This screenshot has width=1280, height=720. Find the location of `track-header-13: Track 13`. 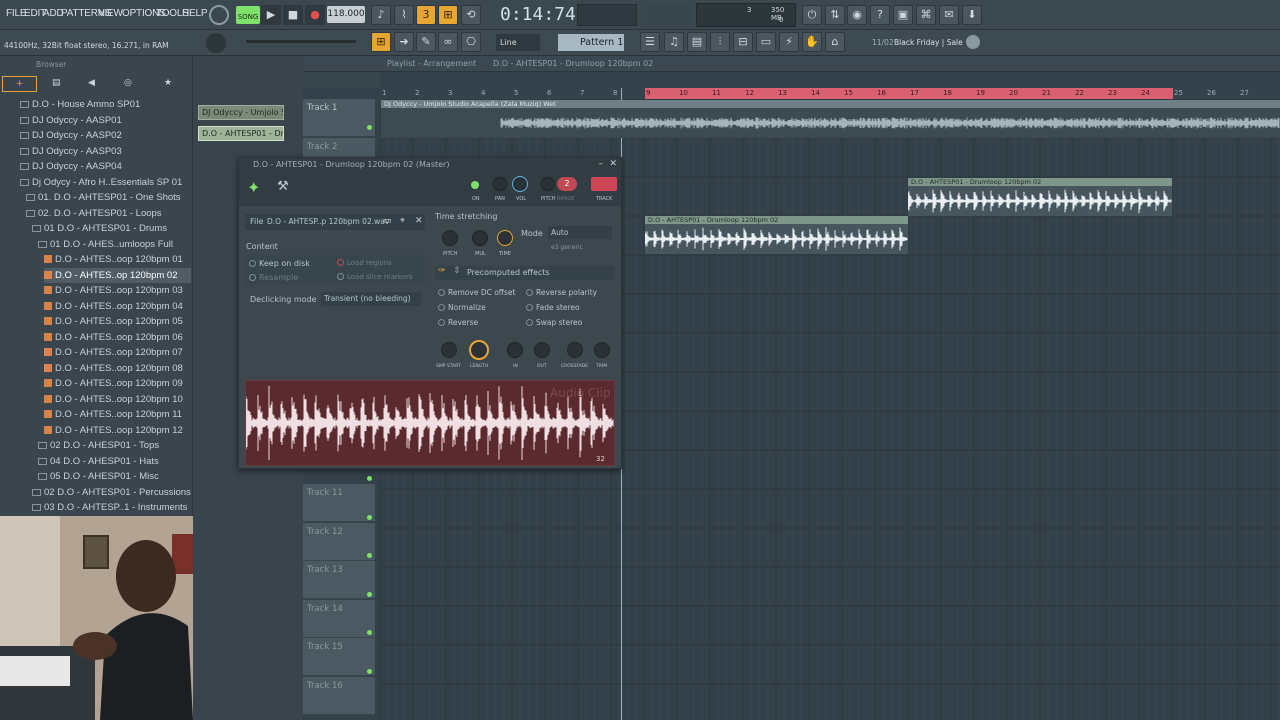

track-header-13: Track 13 is located at coordinates (339, 576).